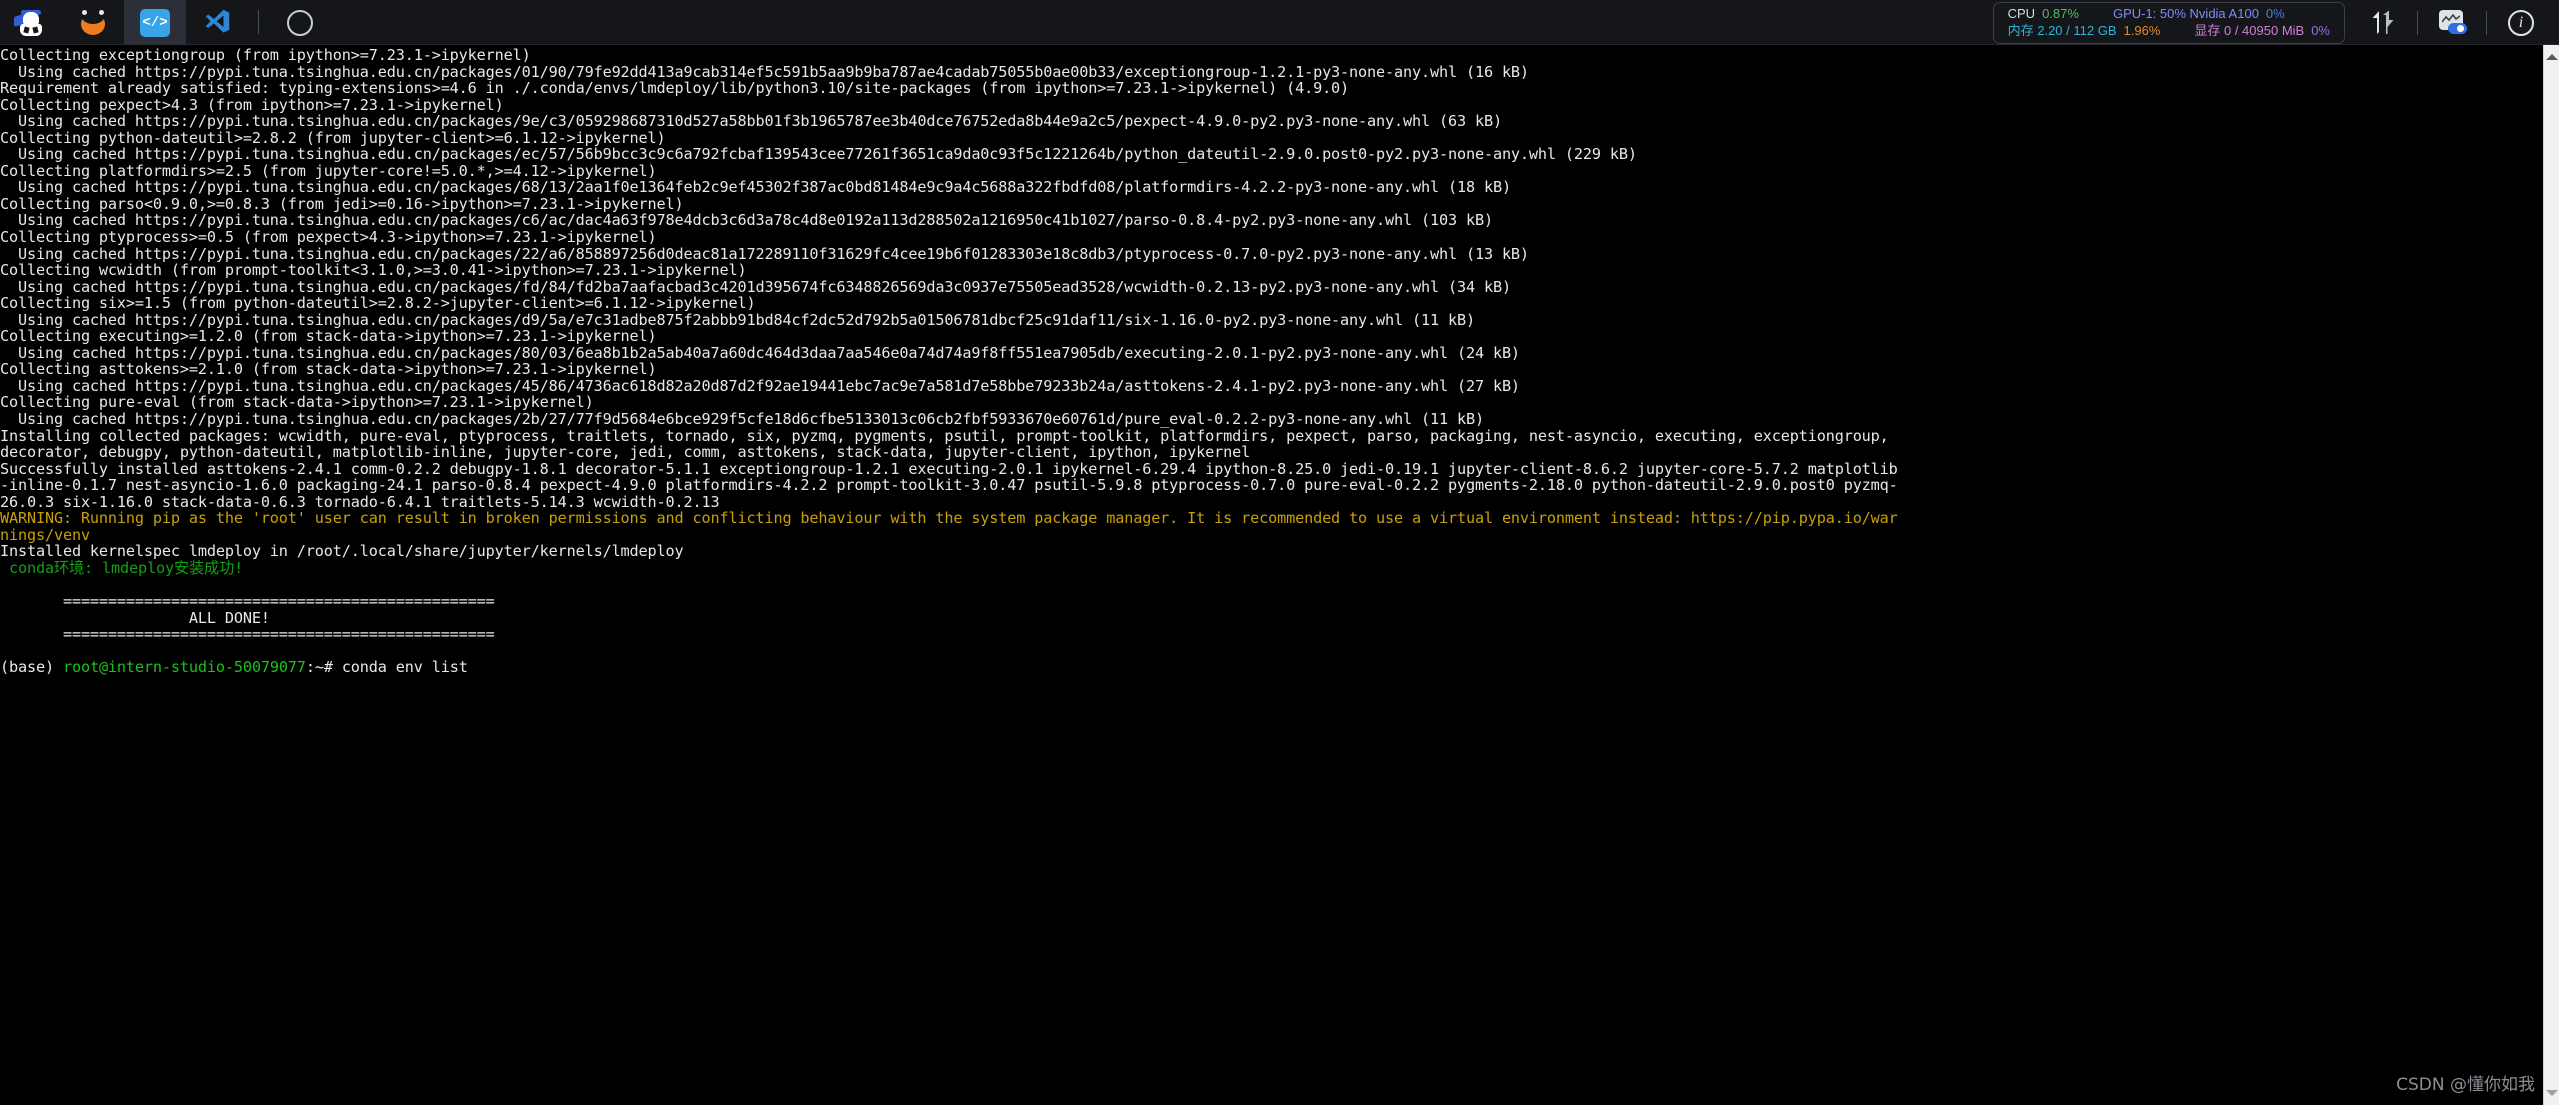 The height and width of the screenshot is (1105, 2559). What do you see at coordinates (332, 667) in the screenshot?
I see `prompt-sigil: #` at bounding box center [332, 667].